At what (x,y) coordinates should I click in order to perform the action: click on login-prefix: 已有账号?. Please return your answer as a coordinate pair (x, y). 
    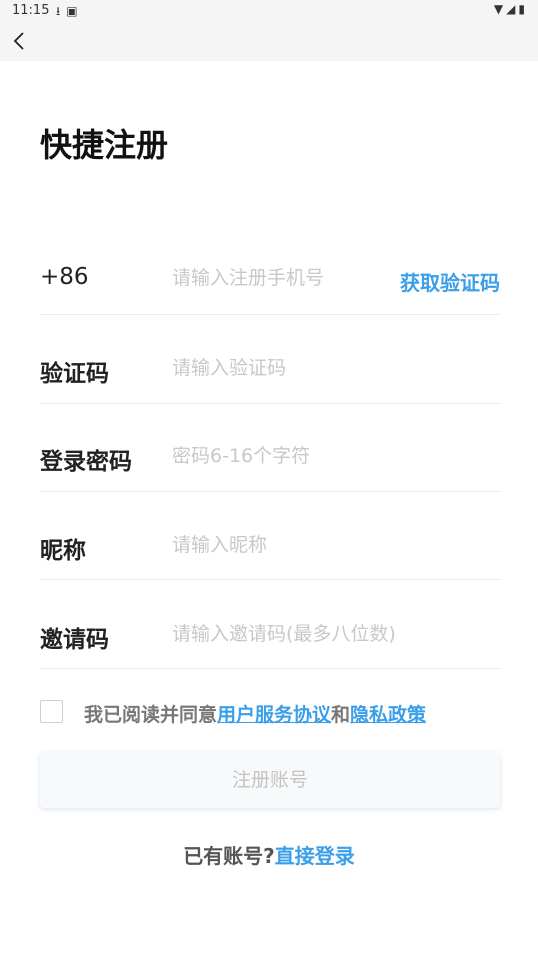
    Looking at the image, I should click on (229, 856).